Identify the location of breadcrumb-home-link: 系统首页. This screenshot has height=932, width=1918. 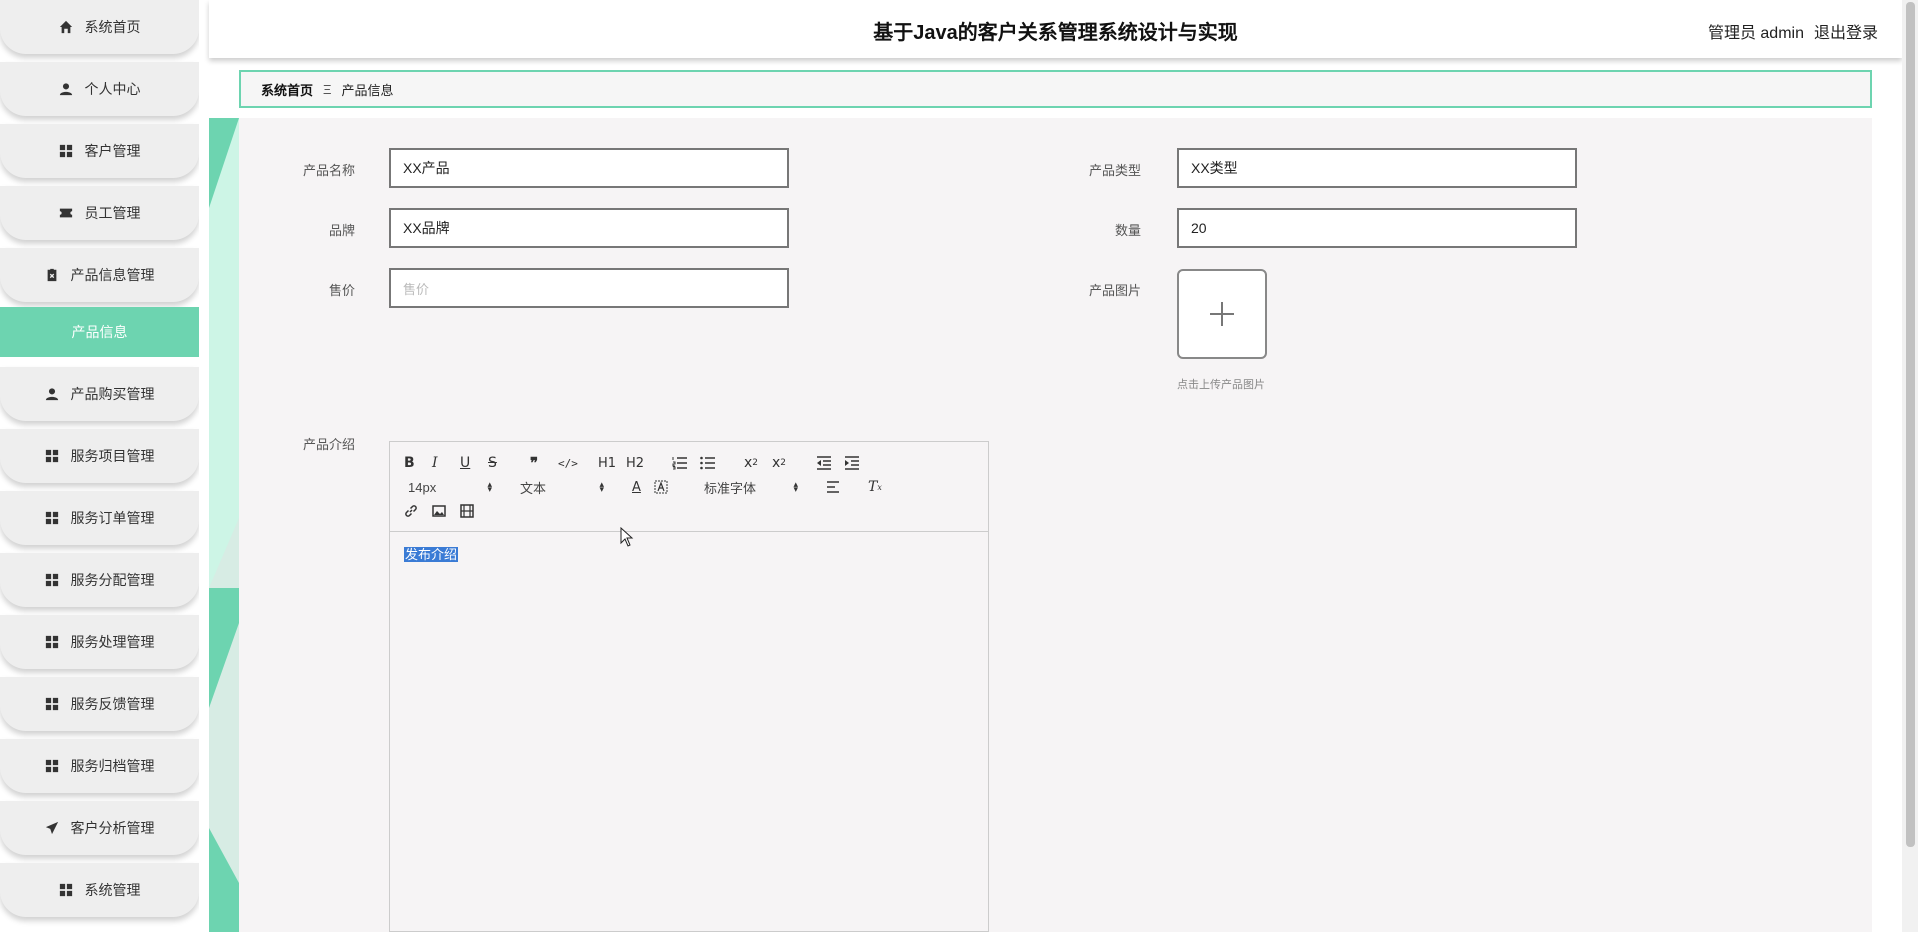
(287, 89).